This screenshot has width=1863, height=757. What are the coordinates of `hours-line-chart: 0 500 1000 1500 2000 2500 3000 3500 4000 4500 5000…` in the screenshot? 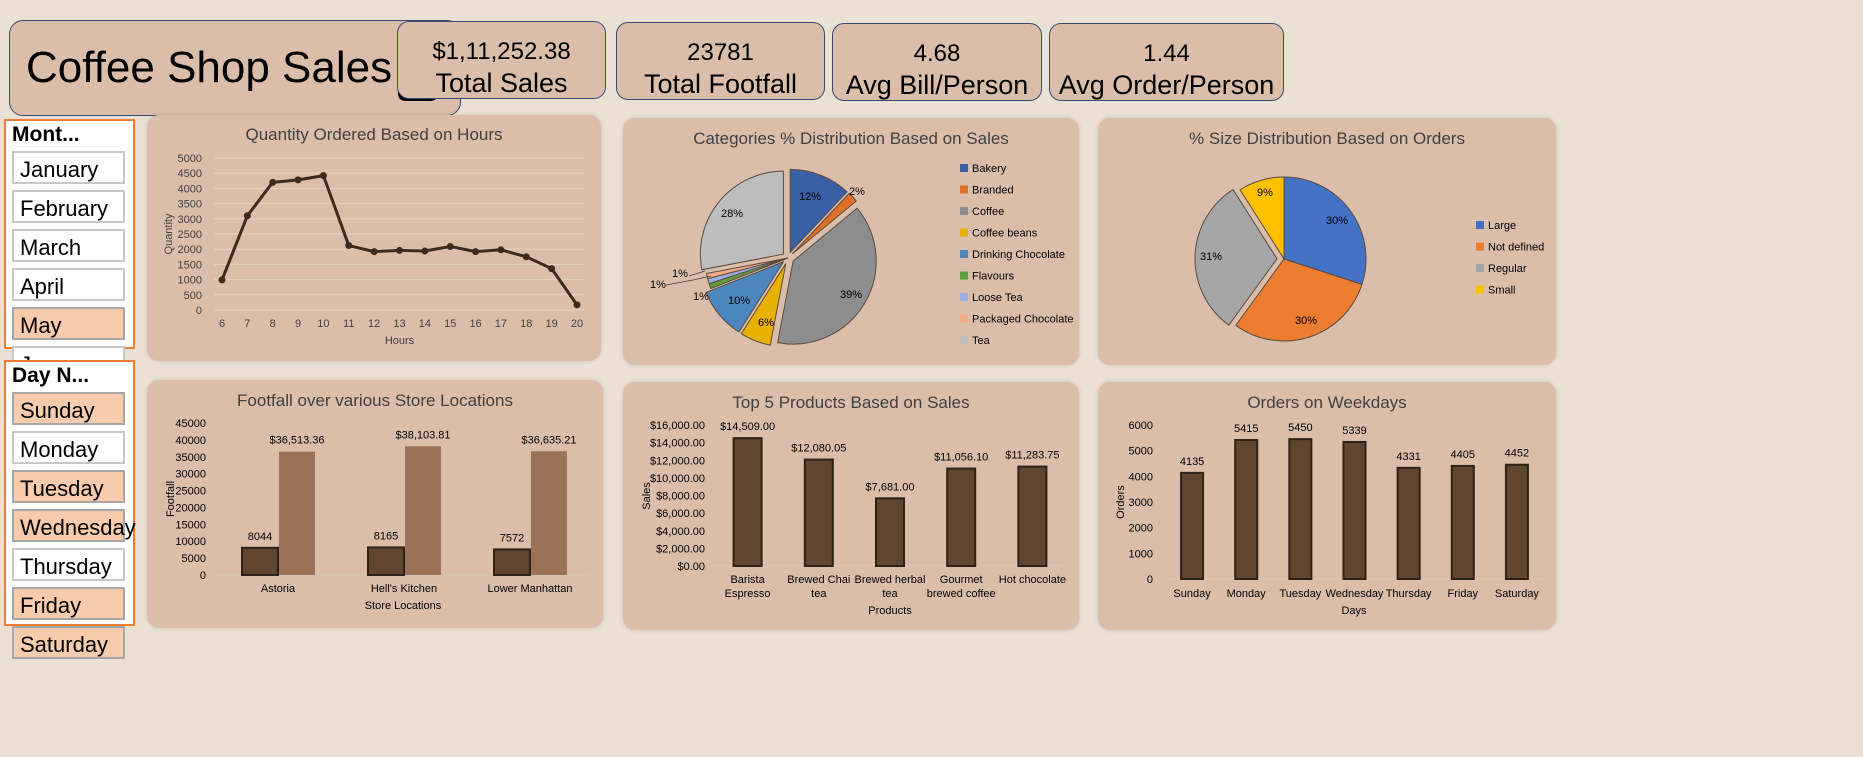 It's located at (374, 250).